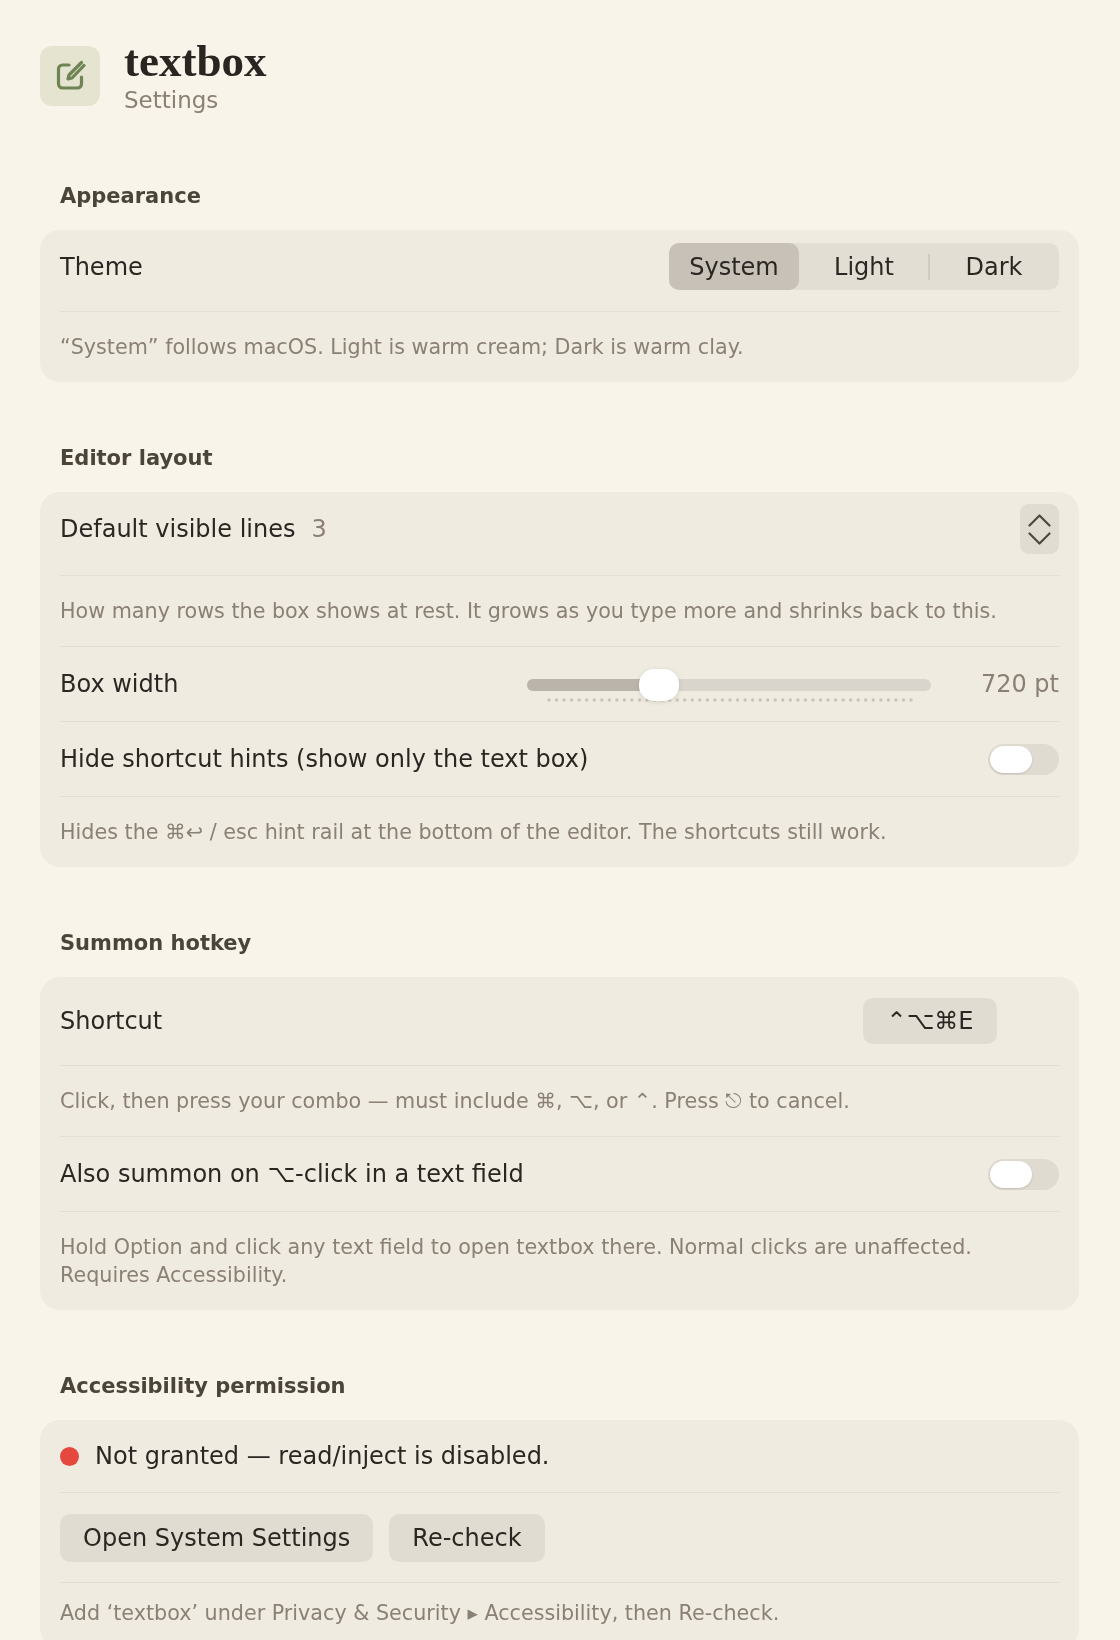 The width and height of the screenshot is (1120, 1640). What do you see at coordinates (455, 1101) in the screenshot?
I see `hint-text: Click, then press your combo — must include ⌘, ⌥, or ⌃. Press ⎋ to cancel.` at bounding box center [455, 1101].